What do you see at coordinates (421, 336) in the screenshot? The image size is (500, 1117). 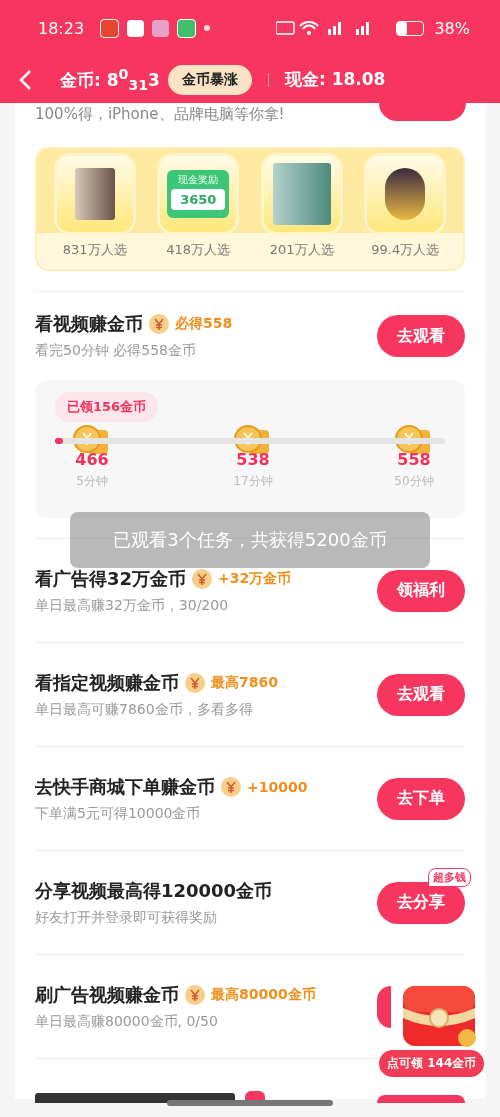 I see `watch-button: 去观看` at bounding box center [421, 336].